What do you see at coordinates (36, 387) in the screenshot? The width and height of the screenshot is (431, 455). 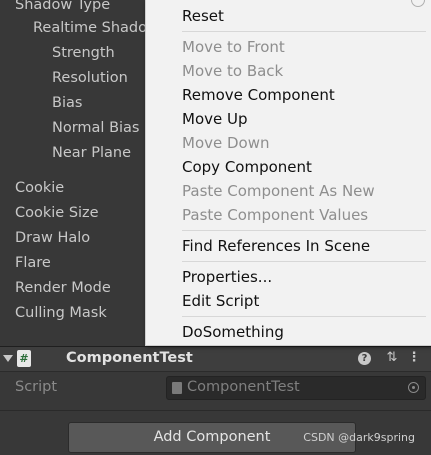 I see `script-label: Script` at bounding box center [36, 387].